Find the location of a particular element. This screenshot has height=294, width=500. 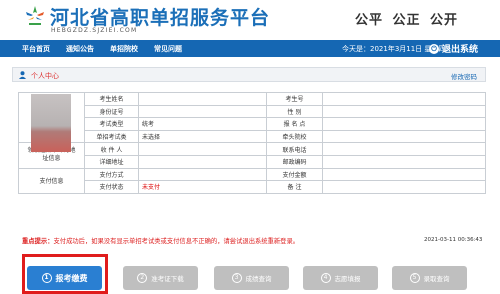

logo-icon is located at coordinates (35, 15).